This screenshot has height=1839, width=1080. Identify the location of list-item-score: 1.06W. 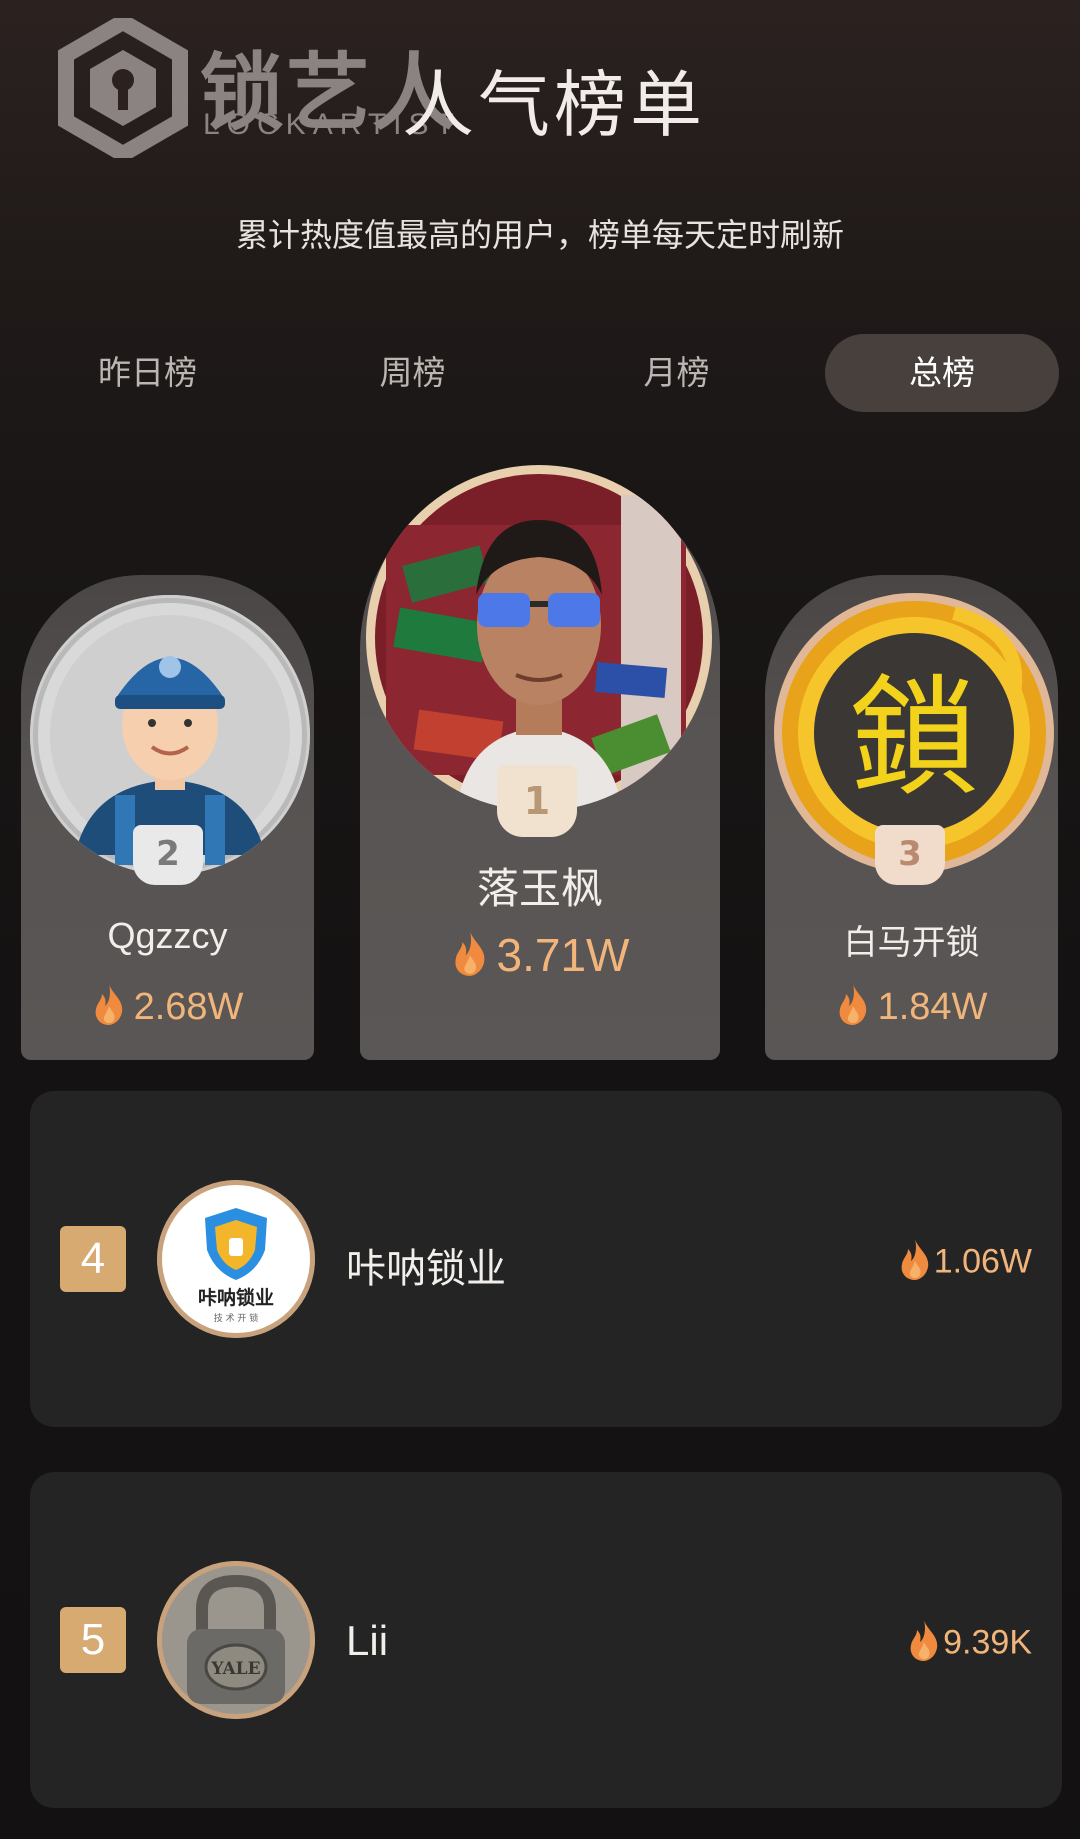
(965, 1263).